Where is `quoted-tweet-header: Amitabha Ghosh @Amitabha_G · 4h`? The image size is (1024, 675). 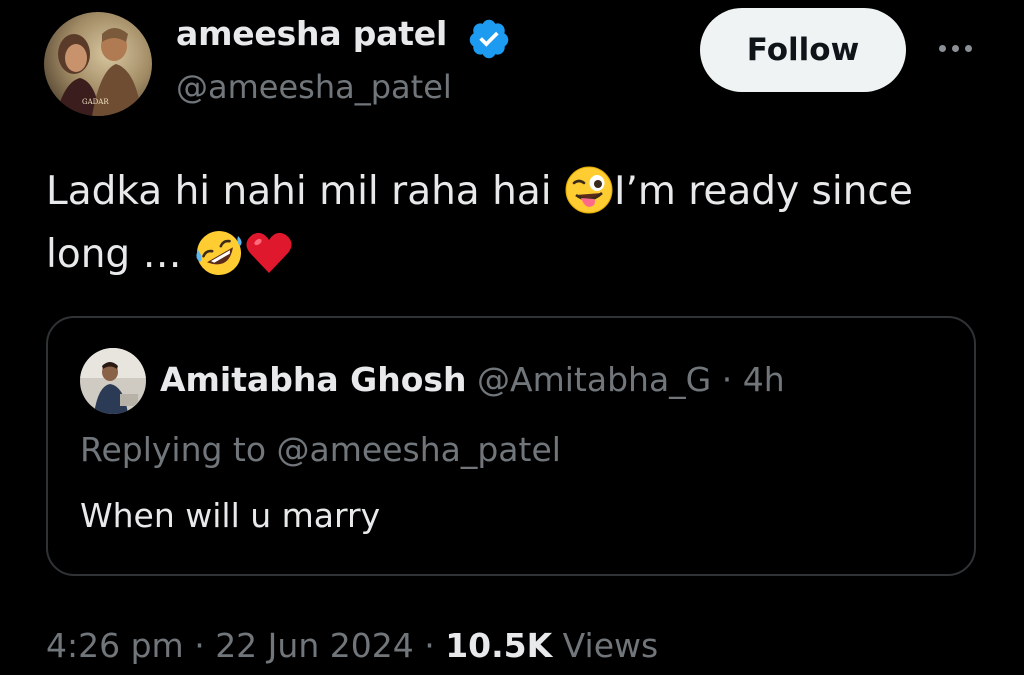 quoted-tweet-header: Amitabha Ghosh @Amitabha_G · 4h is located at coordinates (472, 379).